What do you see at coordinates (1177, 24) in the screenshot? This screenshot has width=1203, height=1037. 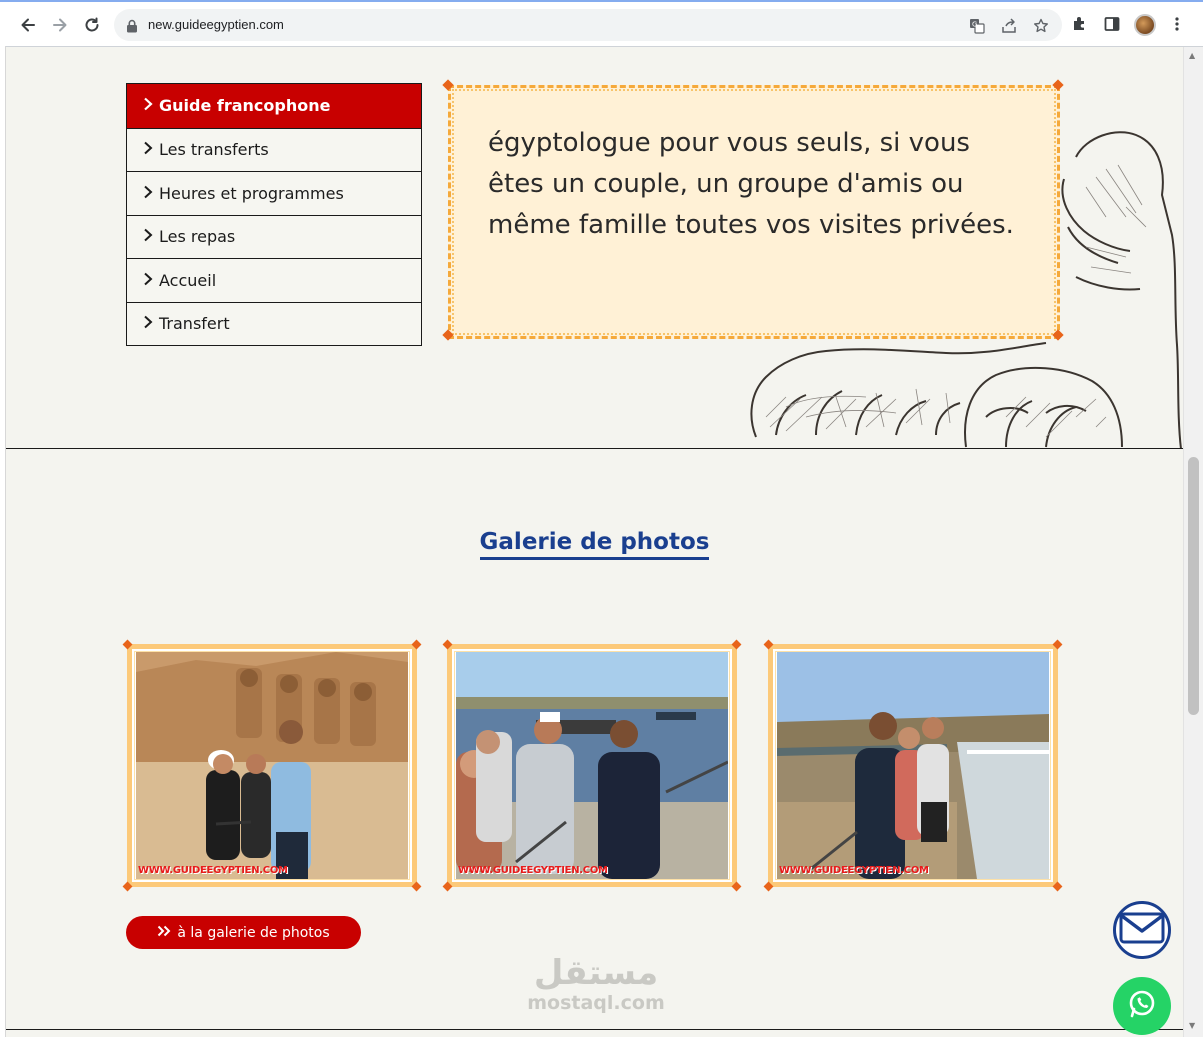 I see `menu-dots-icon` at bounding box center [1177, 24].